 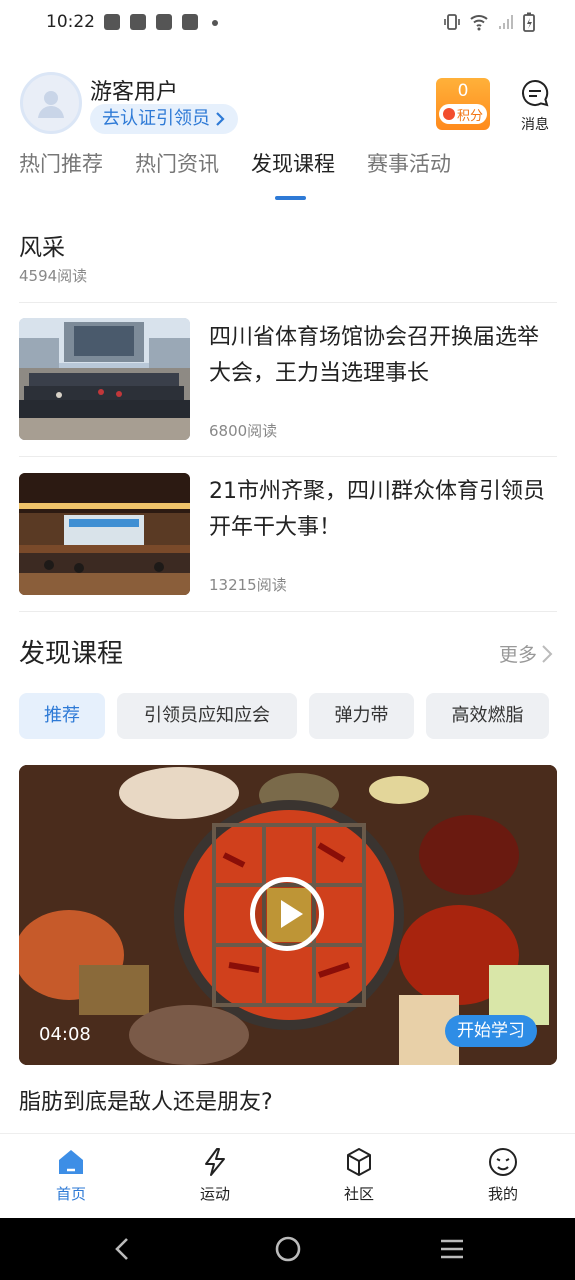 I want to click on system-nav-bar, so click(x=287, y=1249).